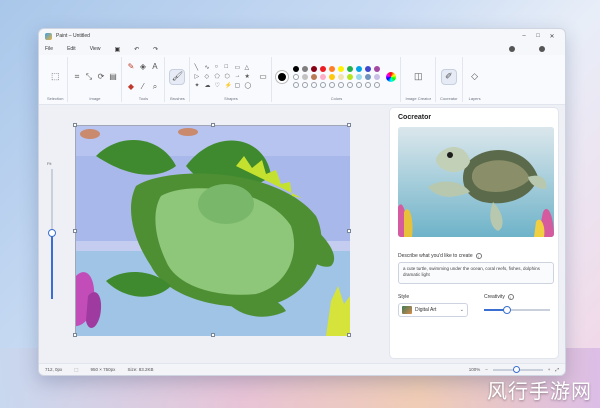 This screenshot has width=600, height=408. Describe the element at coordinates (247, 67) in the screenshot. I see `shape-option: △` at that location.